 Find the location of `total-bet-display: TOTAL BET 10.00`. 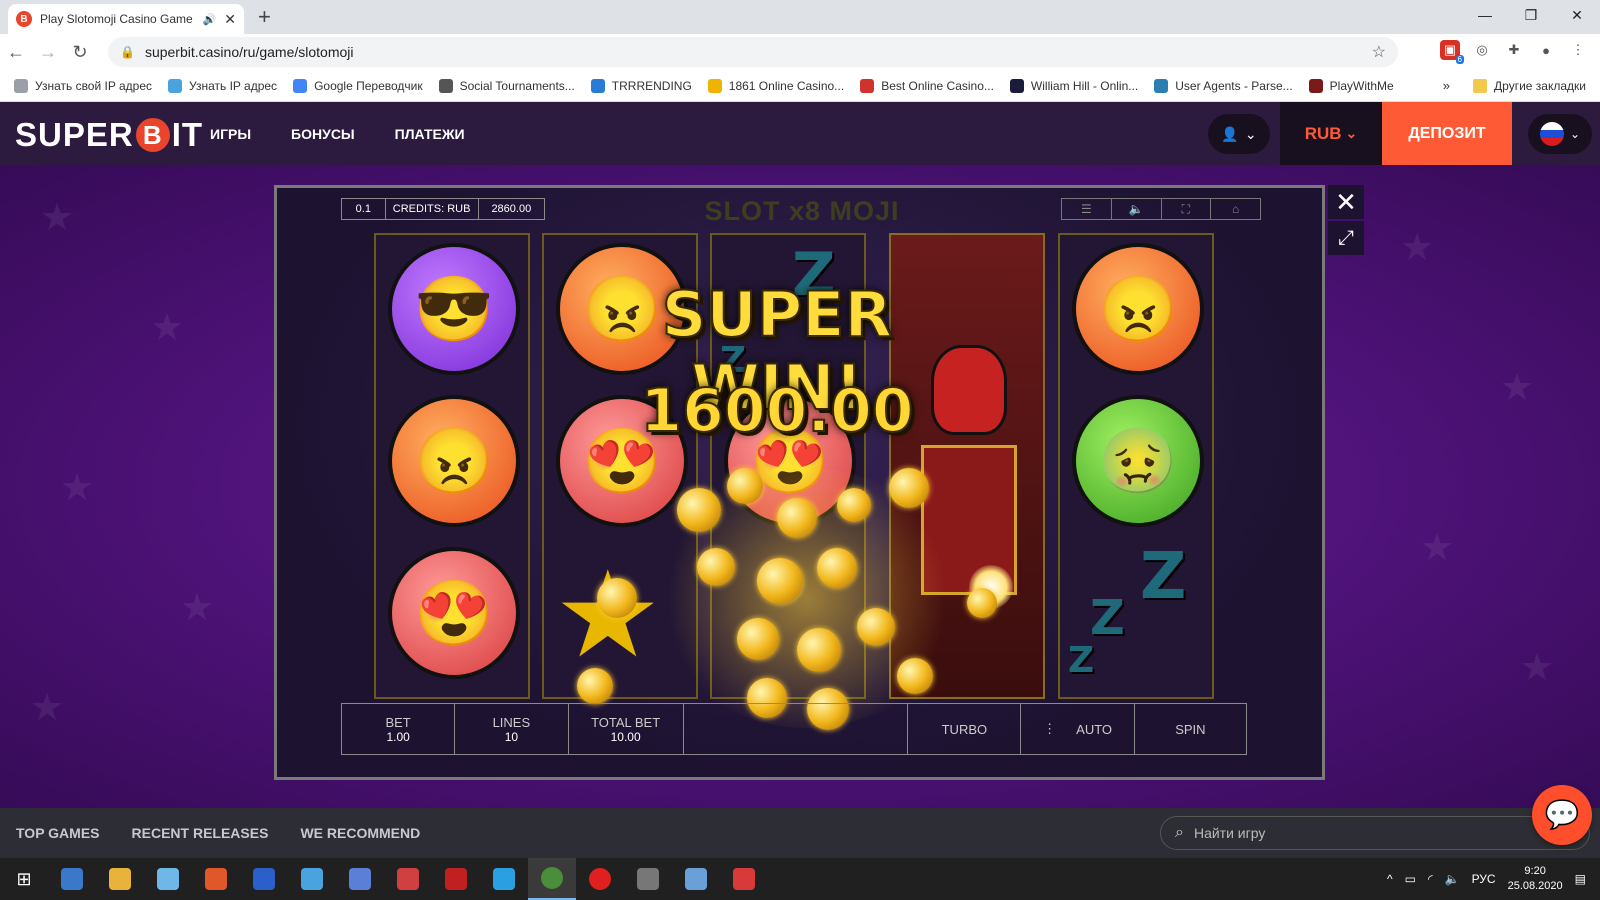

total-bet-display: TOTAL BET 10.00 is located at coordinates (626, 729).